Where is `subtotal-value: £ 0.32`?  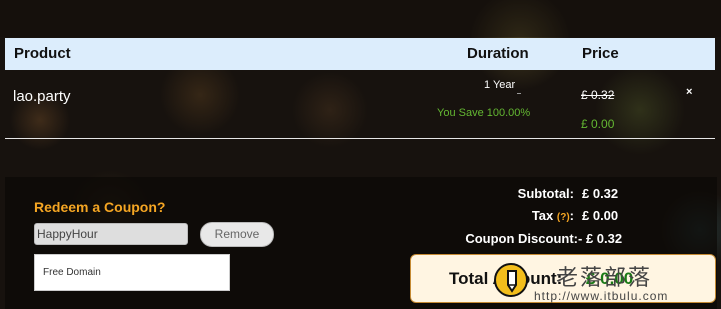
subtotal-value: £ 0.32 is located at coordinates (600, 193).